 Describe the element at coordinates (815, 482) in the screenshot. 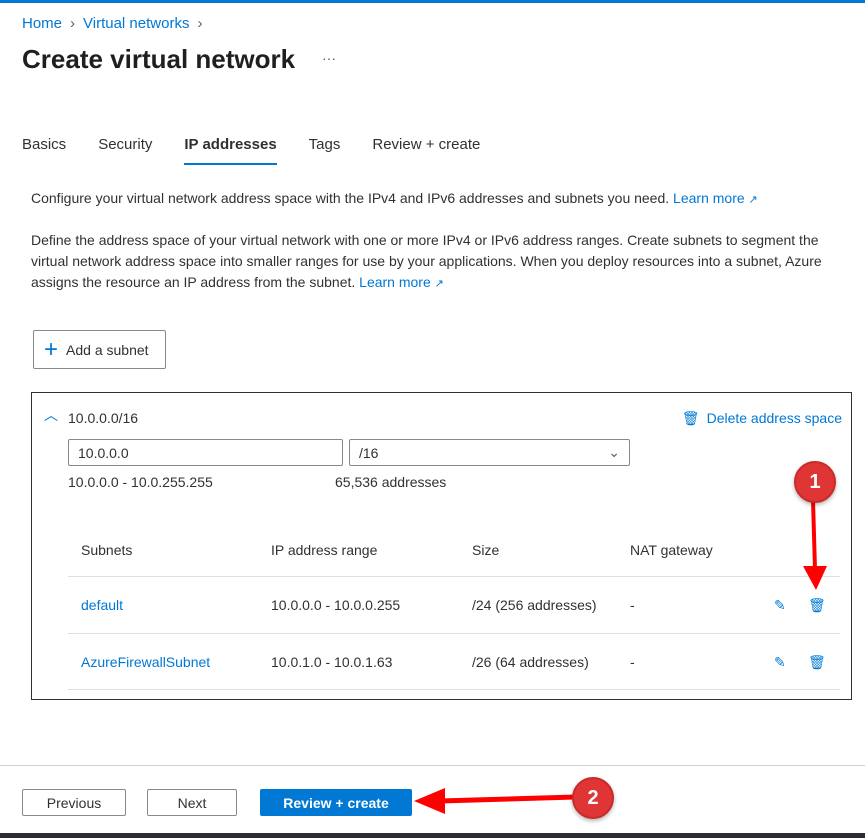

I see `annotation-badge-1: 1` at that location.